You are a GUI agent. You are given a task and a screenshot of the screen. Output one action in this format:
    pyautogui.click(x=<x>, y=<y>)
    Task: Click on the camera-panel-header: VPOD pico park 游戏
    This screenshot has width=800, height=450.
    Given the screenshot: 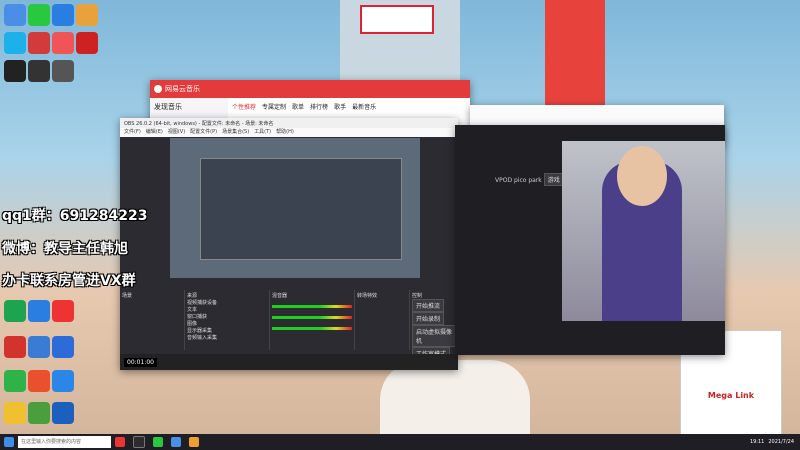 What is the action you would take?
    pyautogui.click(x=529, y=179)
    